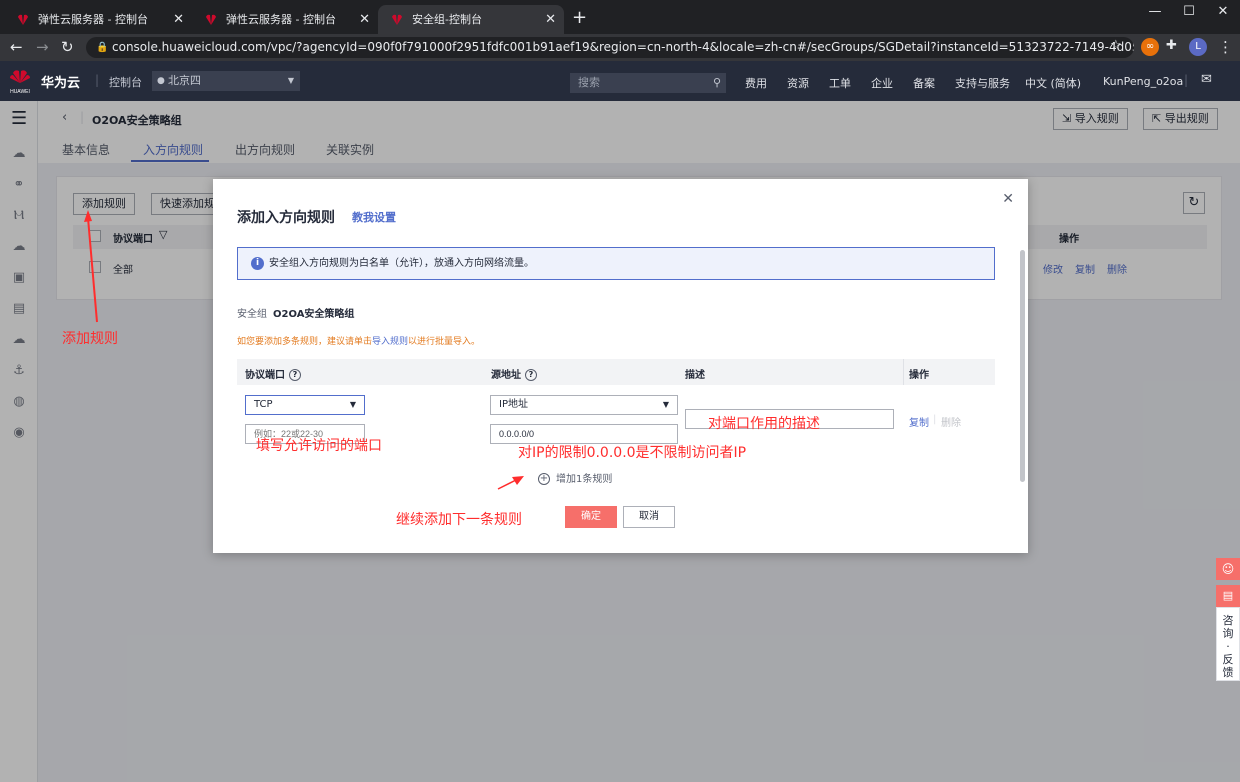 Image resolution: width=1240 pixels, height=782 pixels. Describe the element at coordinates (1225, 47) in the screenshot. I see `menu-dots-icon: ⋮` at that location.